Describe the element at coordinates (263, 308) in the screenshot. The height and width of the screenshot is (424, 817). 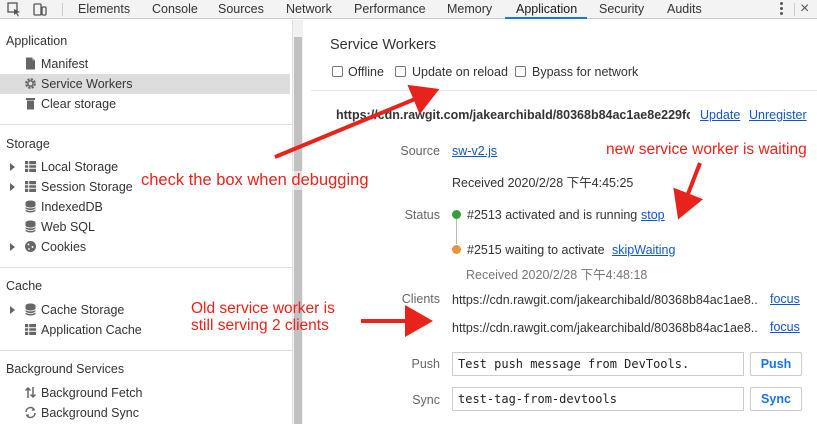
I see `annotation-old-worker-line1: Old service worker is` at that location.